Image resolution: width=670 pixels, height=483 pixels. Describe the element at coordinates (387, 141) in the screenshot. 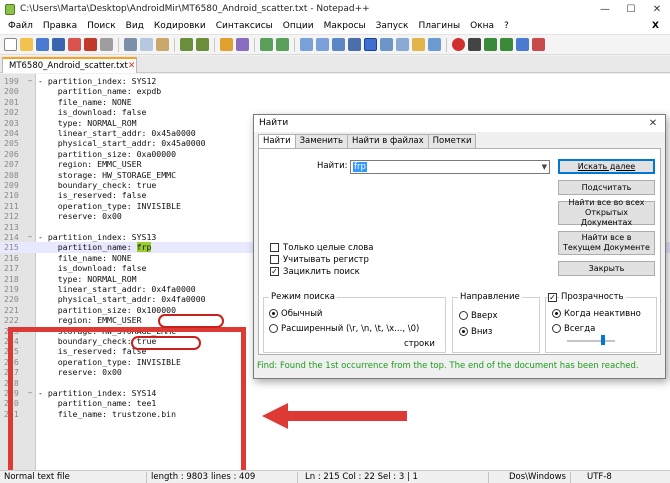

I see `tab-find-in-files: Найти в файлах` at that location.